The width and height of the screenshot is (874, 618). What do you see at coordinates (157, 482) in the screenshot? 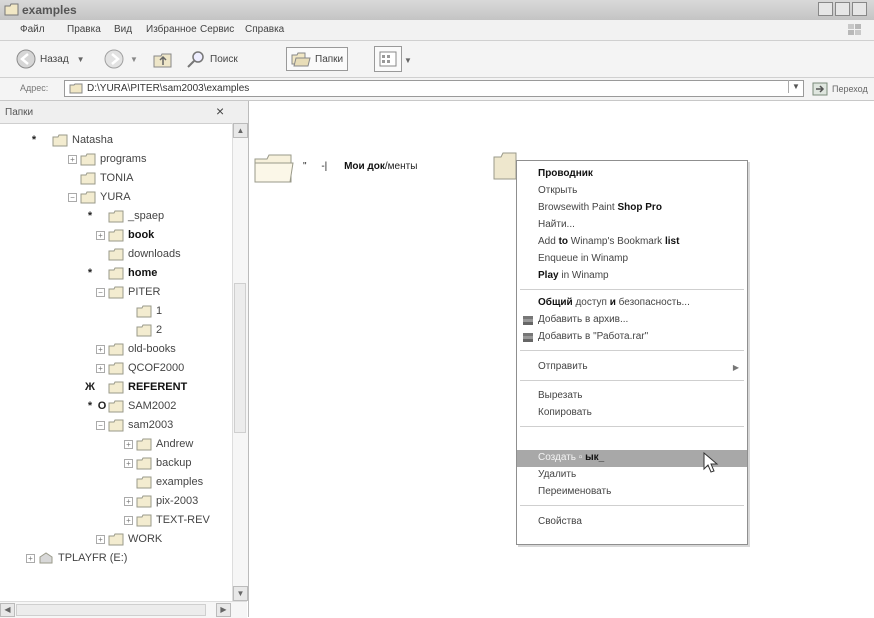
I see `tree-item: examples` at bounding box center [157, 482].